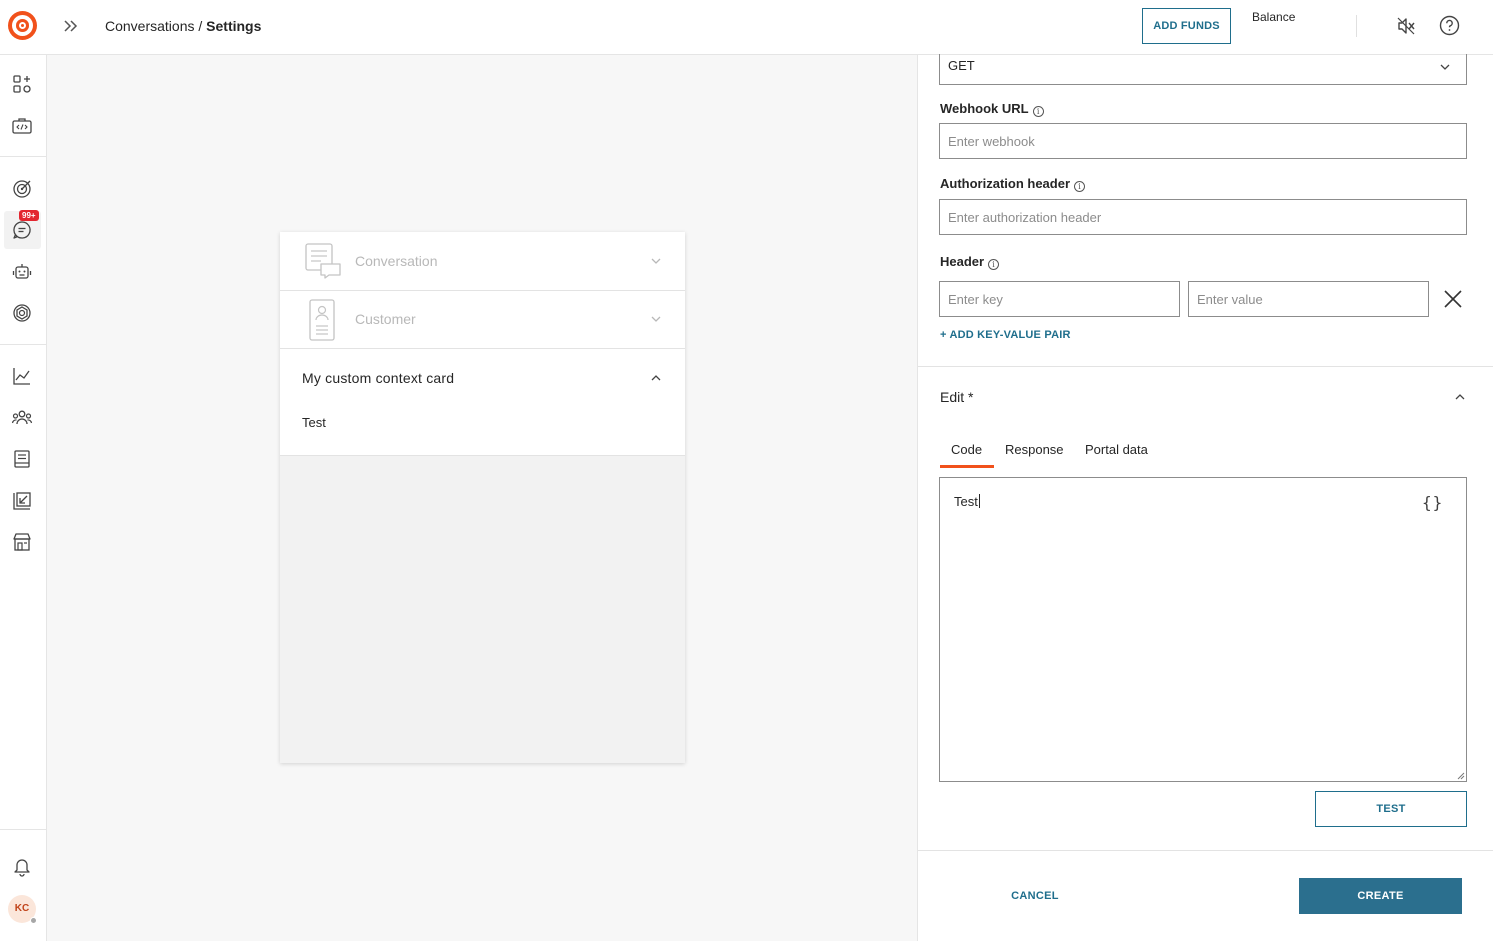 This screenshot has height=941, width=1493. Describe the element at coordinates (1274, 17) in the screenshot. I see `balance-label: Balance` at that location.